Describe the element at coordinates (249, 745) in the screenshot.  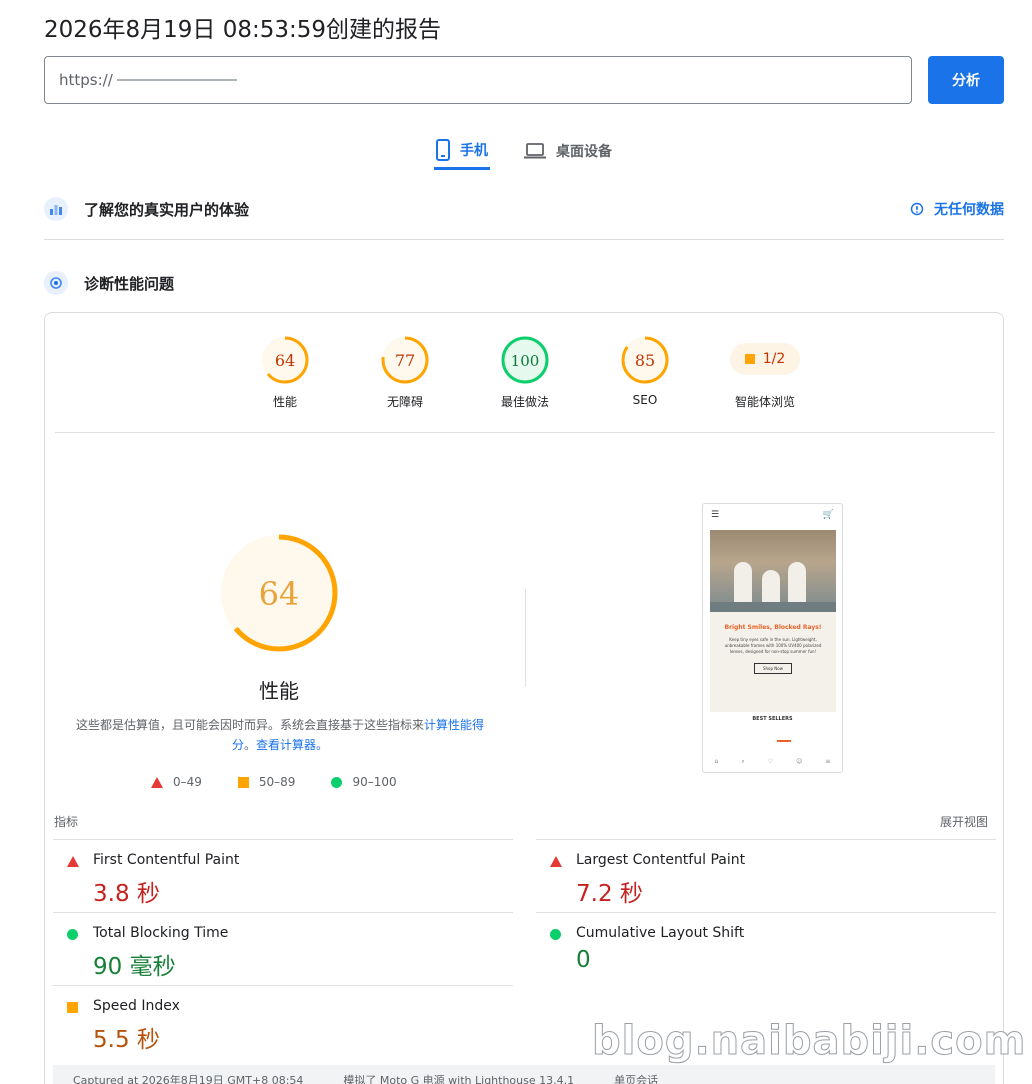
I see `performance-desc-sep: 。` at that location.